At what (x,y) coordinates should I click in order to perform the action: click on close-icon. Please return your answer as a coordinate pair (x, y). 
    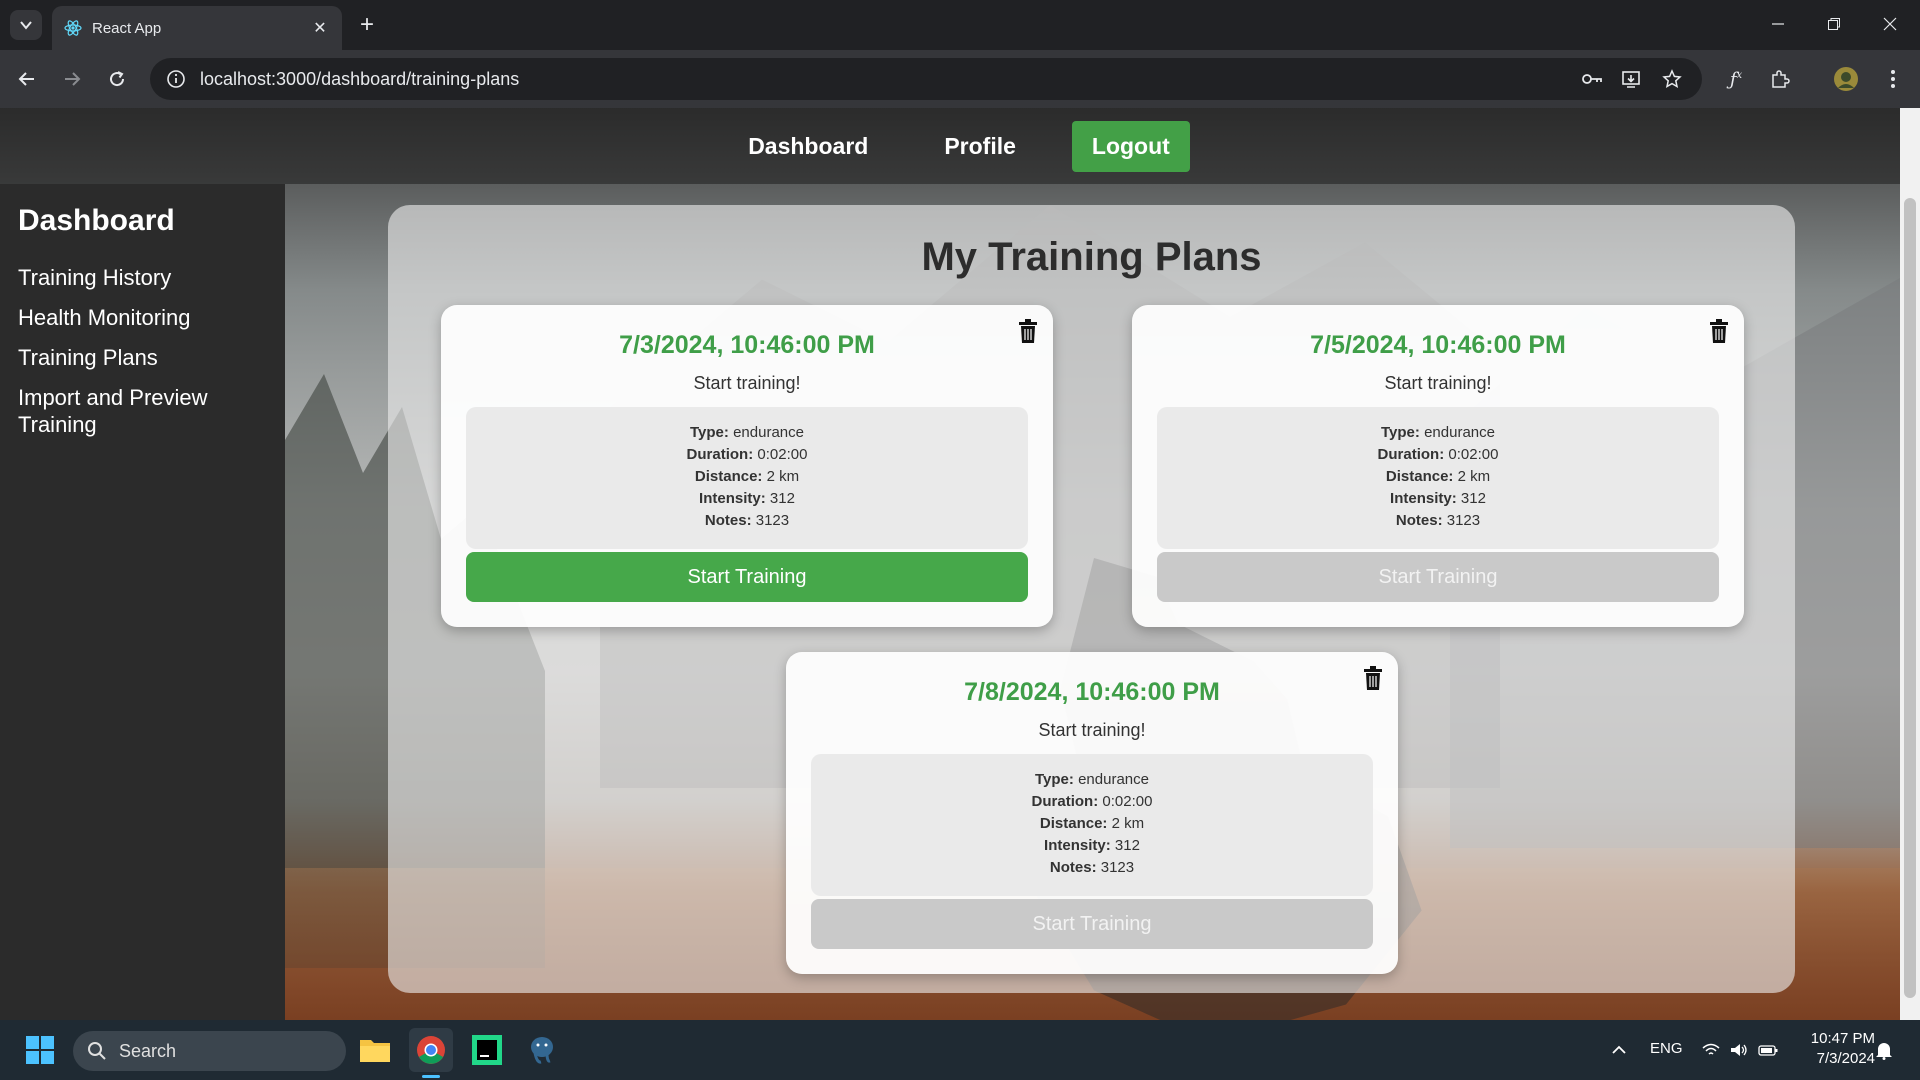
    Looking at the image, I should click on (1890, 24).